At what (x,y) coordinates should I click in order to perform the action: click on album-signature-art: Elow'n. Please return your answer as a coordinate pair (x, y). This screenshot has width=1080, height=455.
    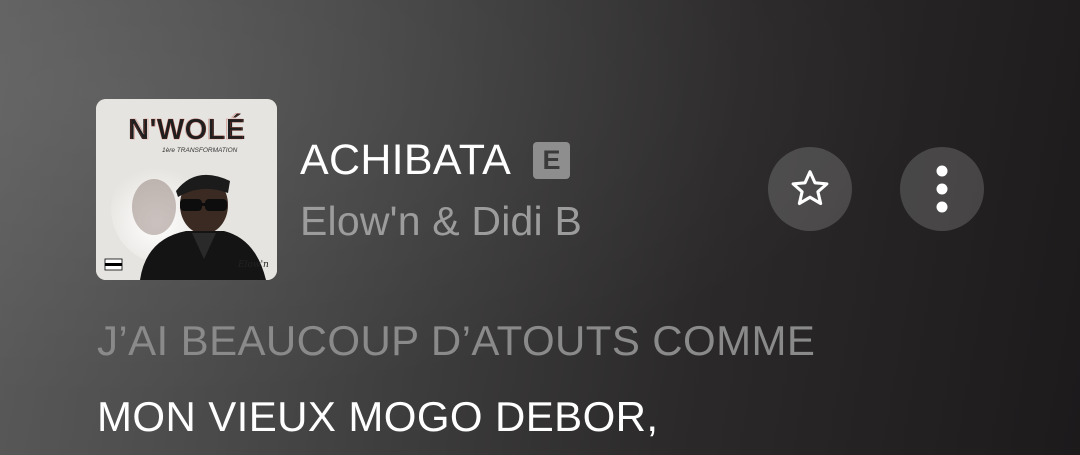
    Looking at the image, I should click on (253, 265).